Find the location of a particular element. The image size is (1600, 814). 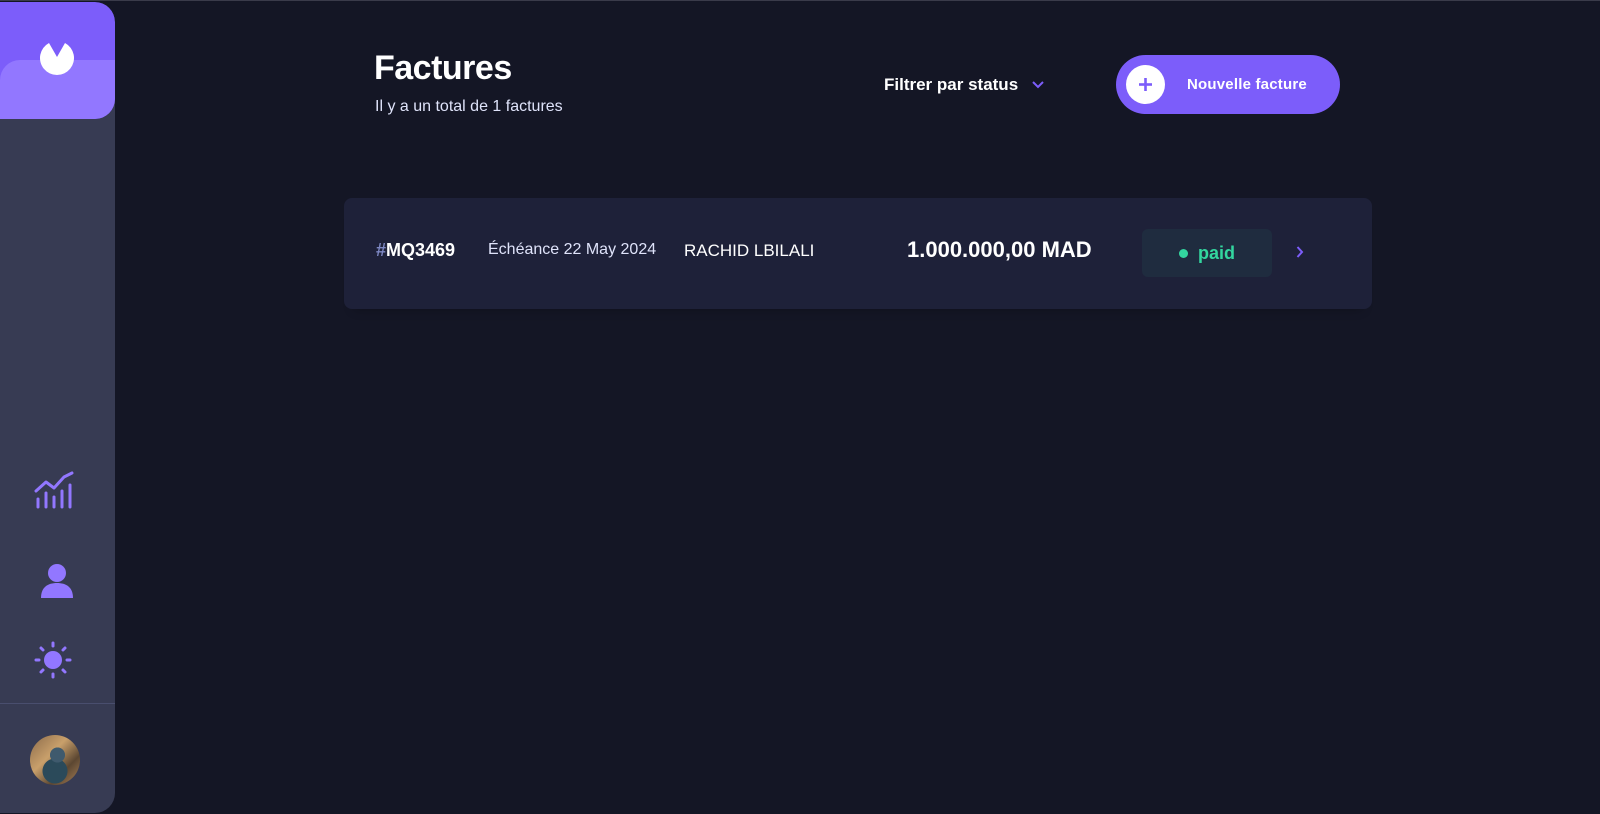

avatar is located at coordinates (55, 760).